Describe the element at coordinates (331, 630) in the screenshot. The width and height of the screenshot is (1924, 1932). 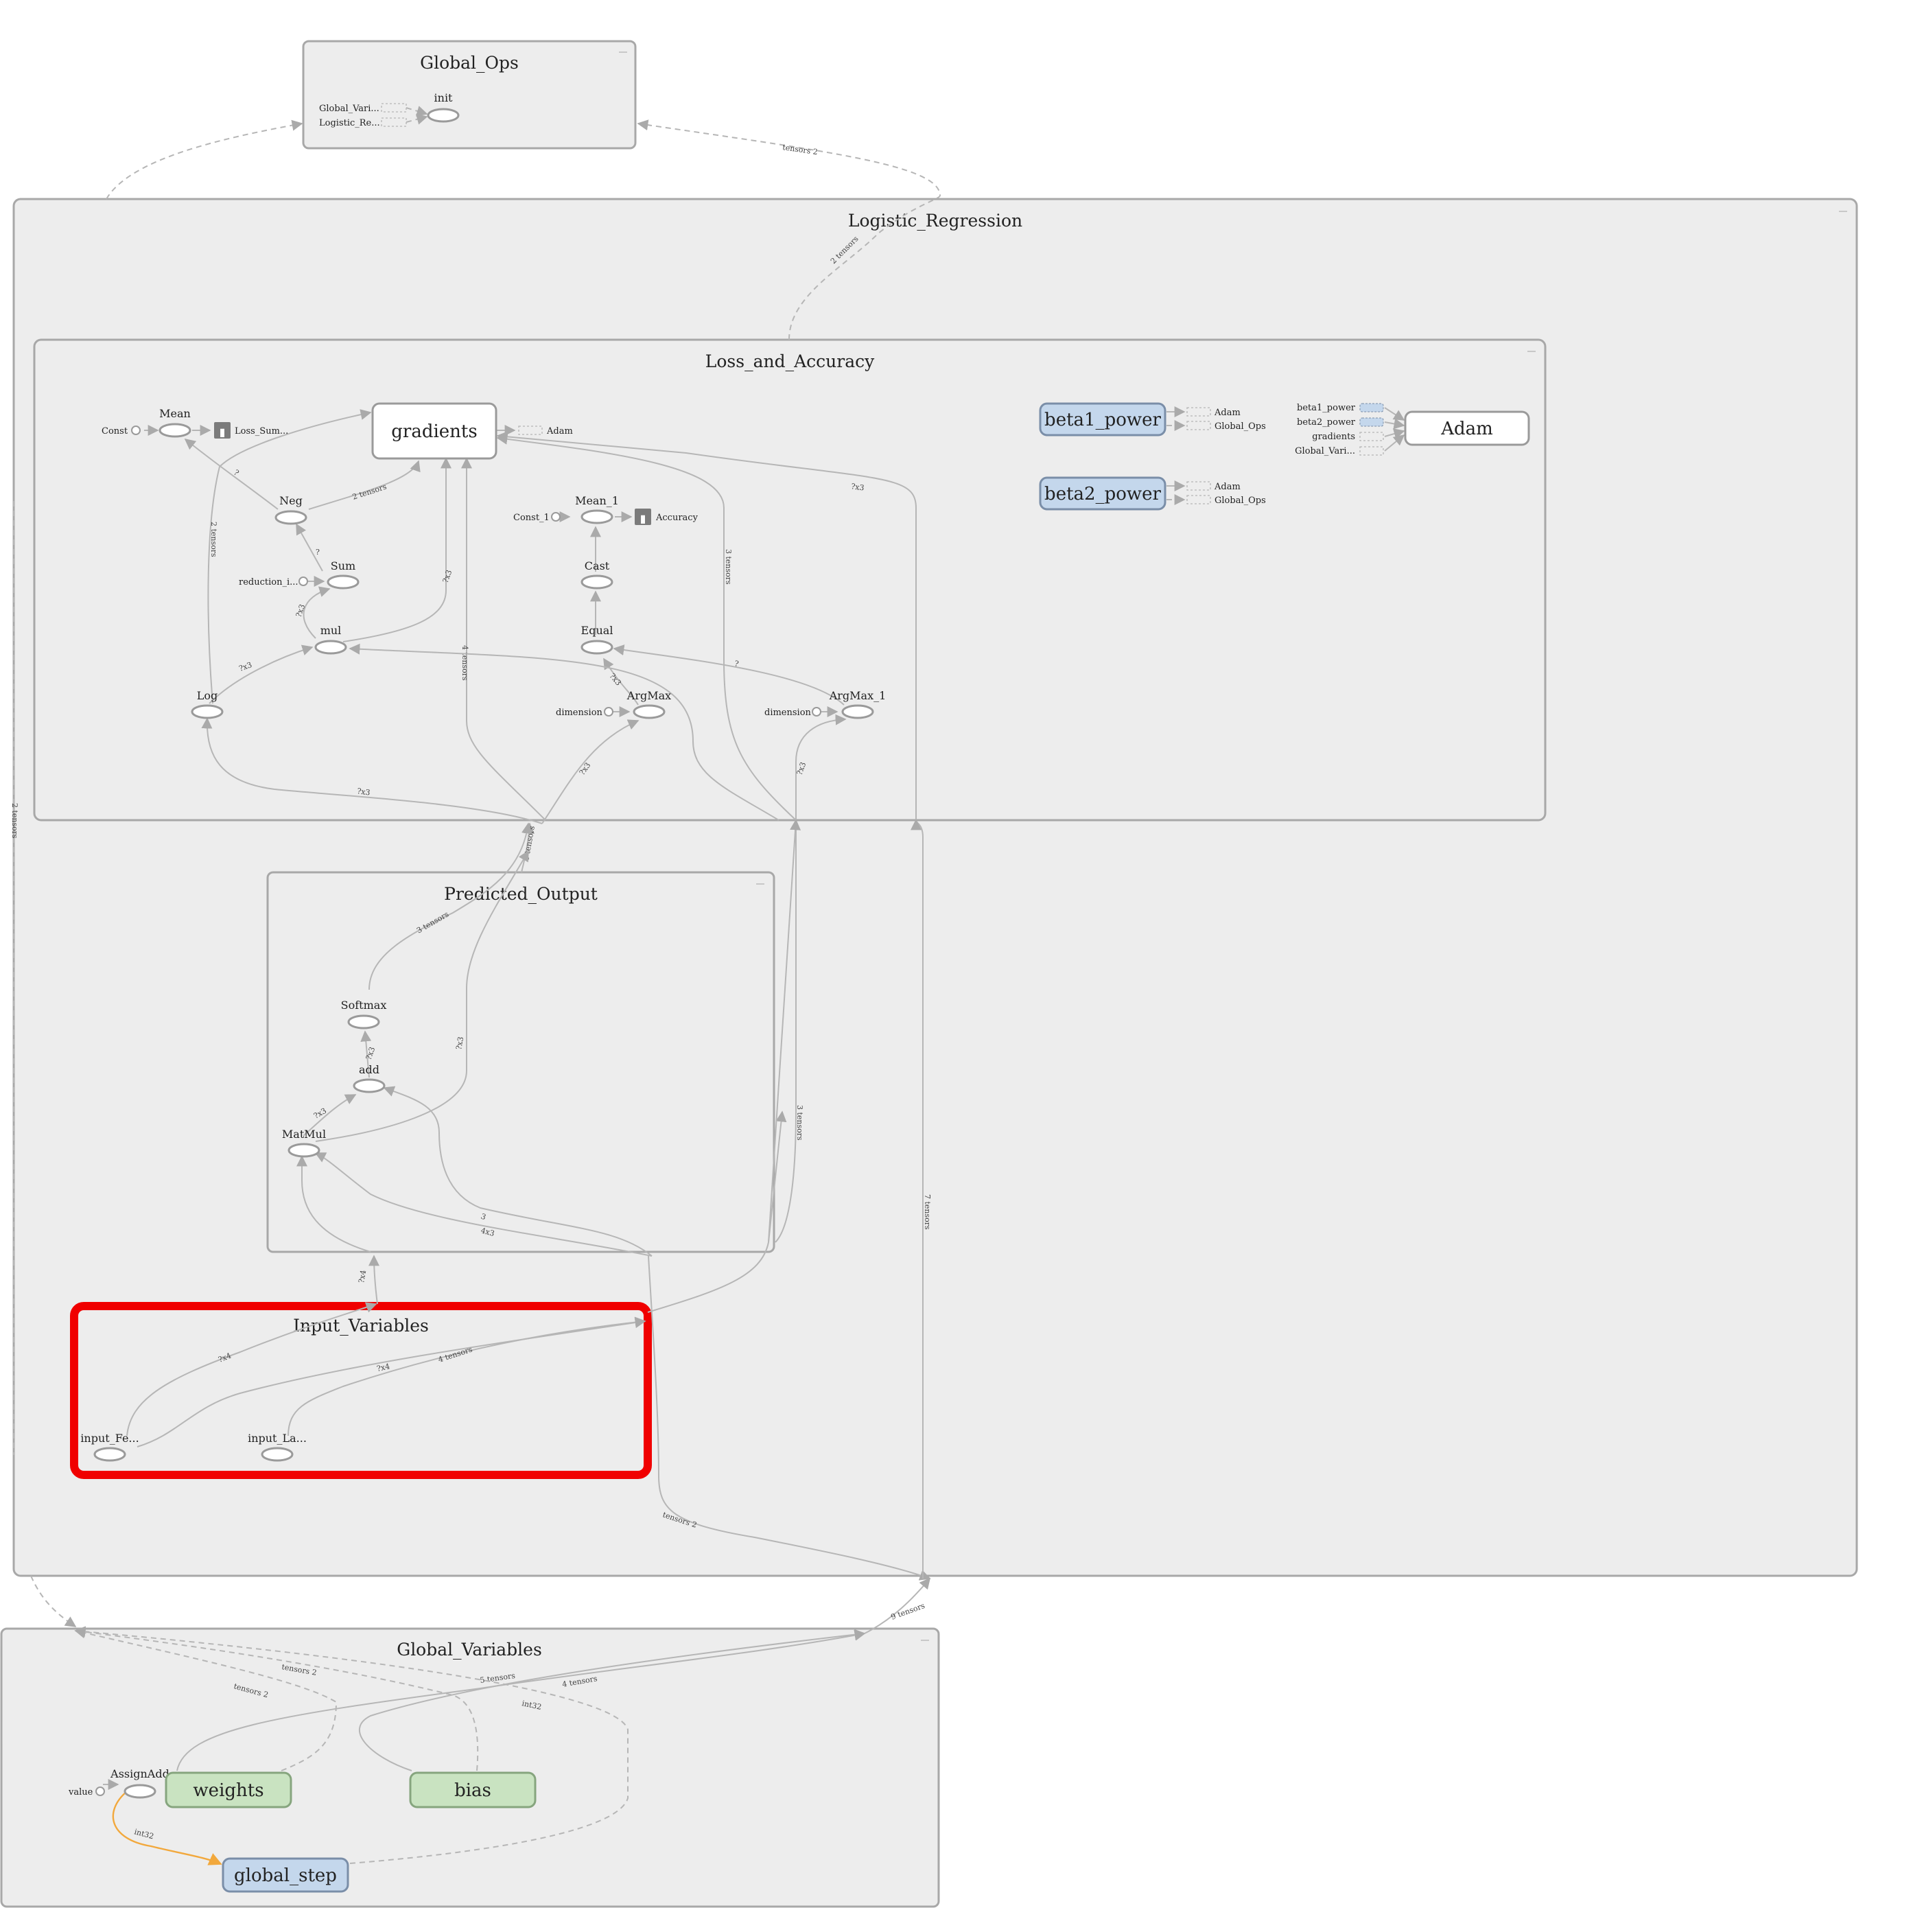
I see `node-label-mul: mul` at that location.